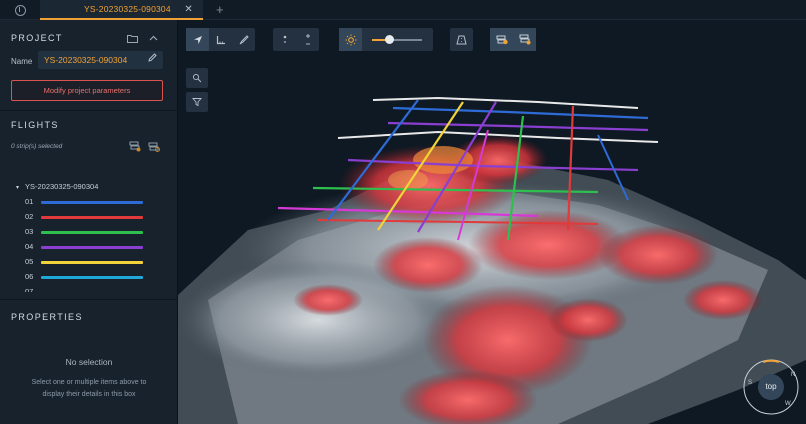  What do you see at coordinates (750, 383) in the screenshot?
I see `compass-s-label: S` at bounding box center [750, 383].